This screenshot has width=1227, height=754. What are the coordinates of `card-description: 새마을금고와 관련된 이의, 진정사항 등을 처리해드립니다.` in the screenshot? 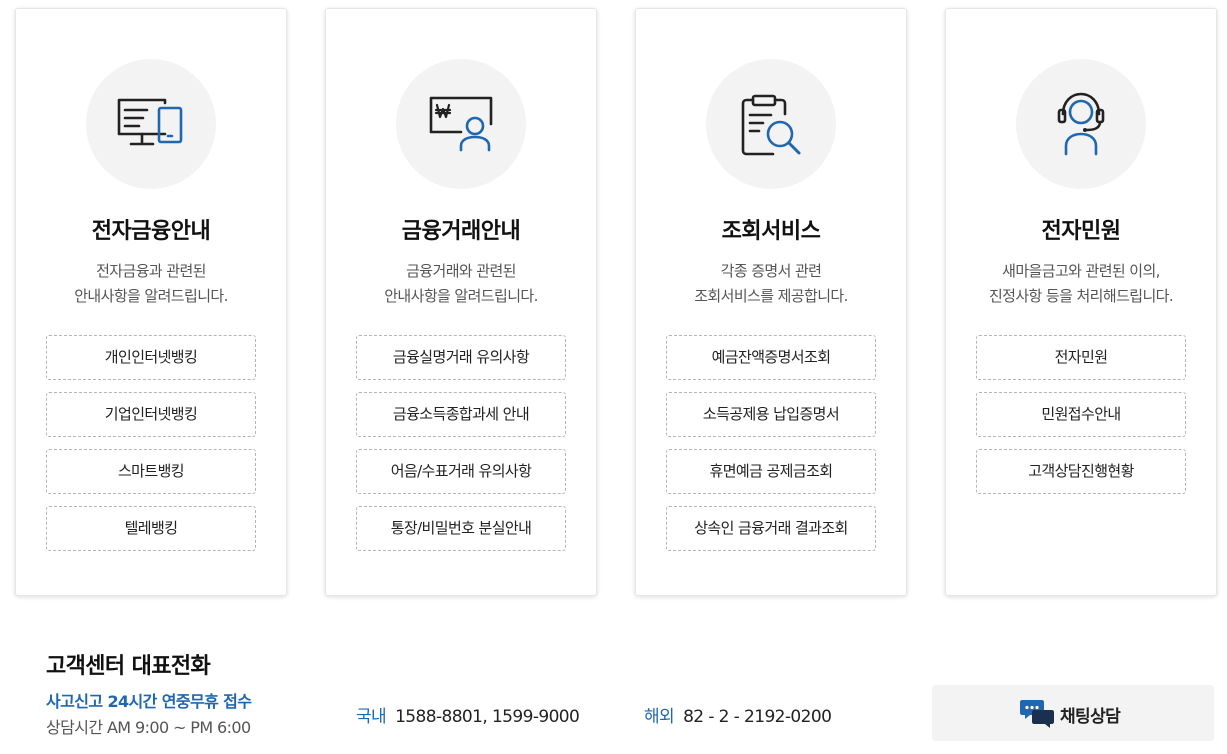 It's located at (1081, 284).